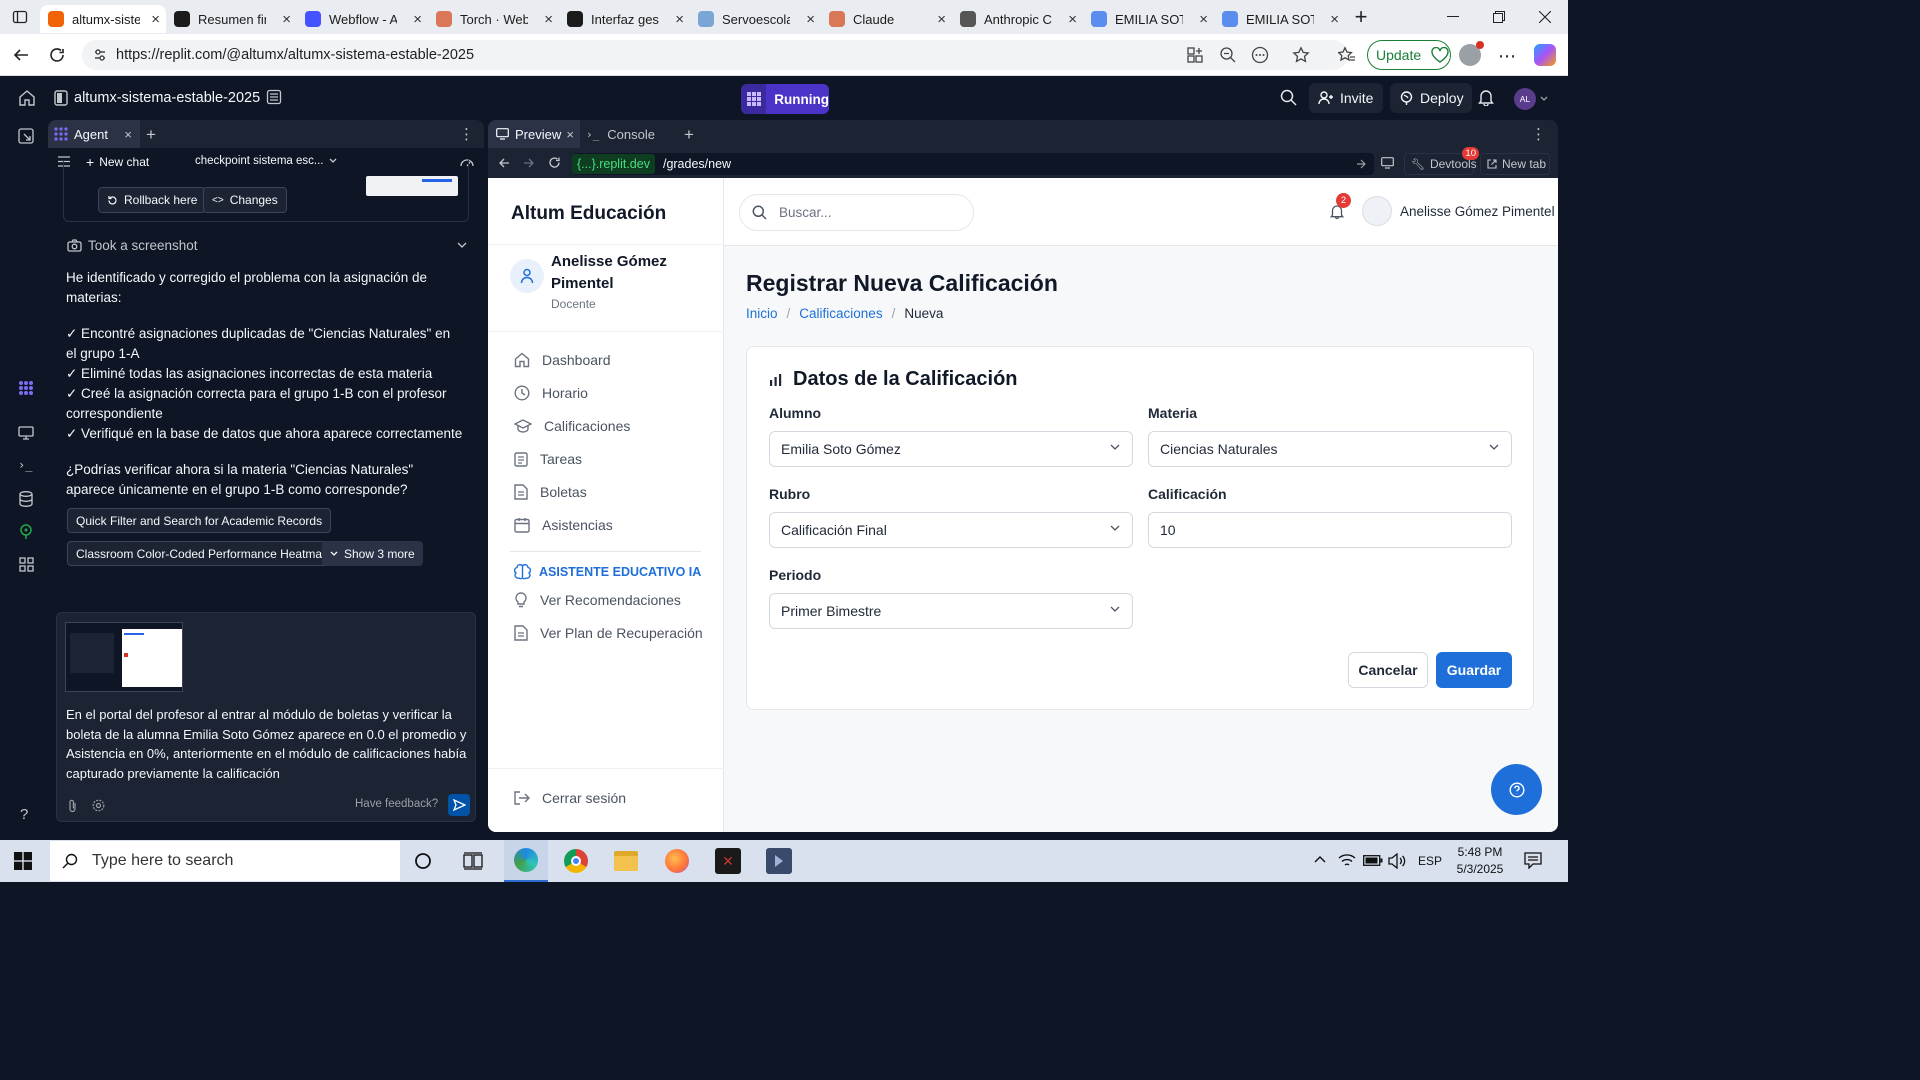  What do you see at coordinates (267, 245) in the screenshot?
I see `screenshot-action-row: Took a screenshot` at bounding box center [267, 245].